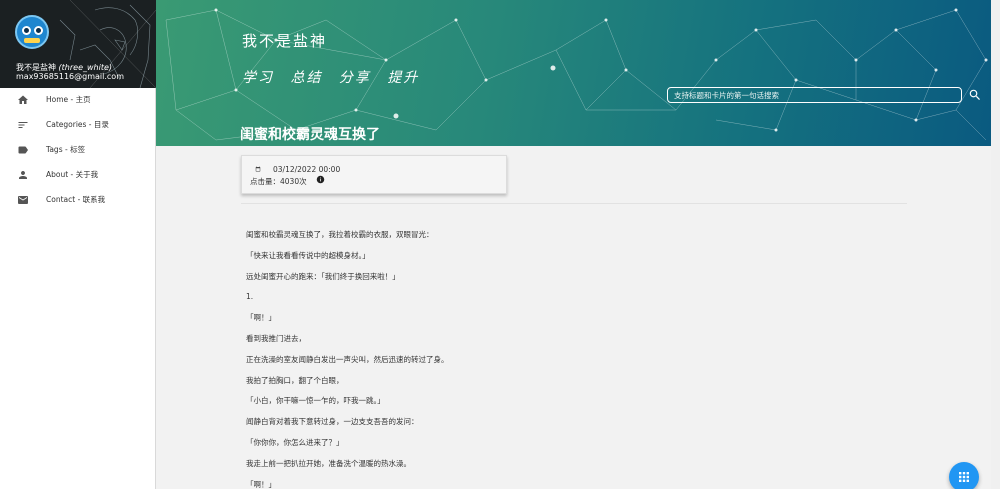 This screenshot has height=489, width=1000. Describe the element at coordinates (328, 463) in the screenshot. I see `article-paragraph: 我走上前一把扒拉开她，准备洗个温暖的热水澡。` at that location.